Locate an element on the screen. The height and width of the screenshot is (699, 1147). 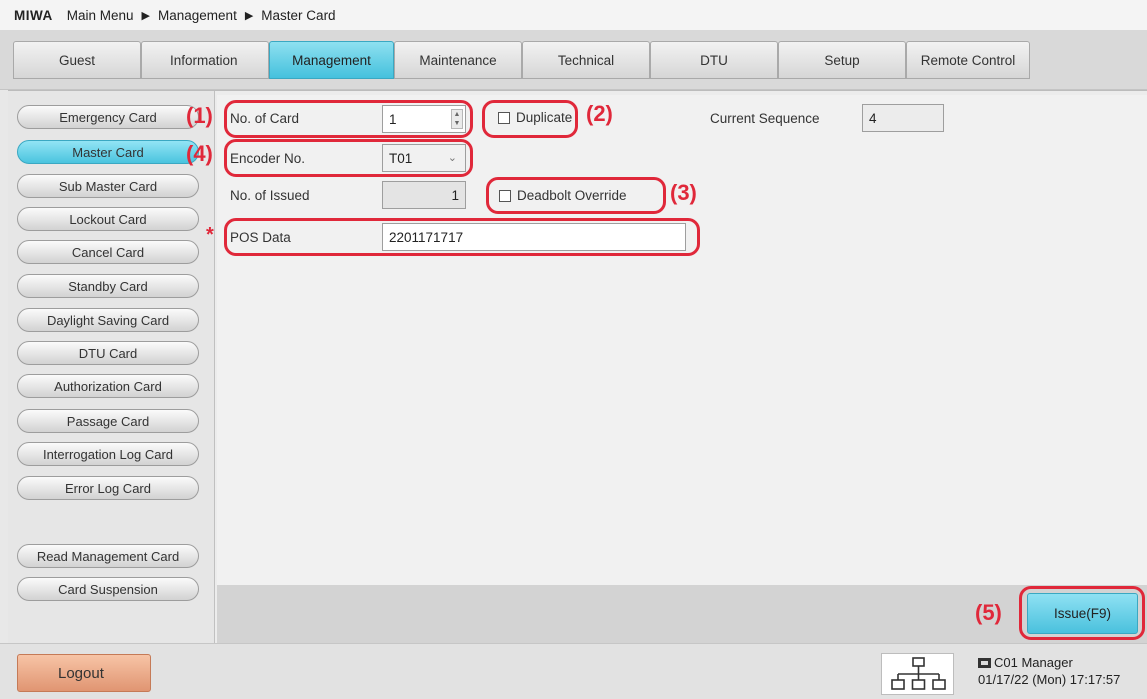
terminal-user: C01 Manager is located at coordinates (1033, 662).